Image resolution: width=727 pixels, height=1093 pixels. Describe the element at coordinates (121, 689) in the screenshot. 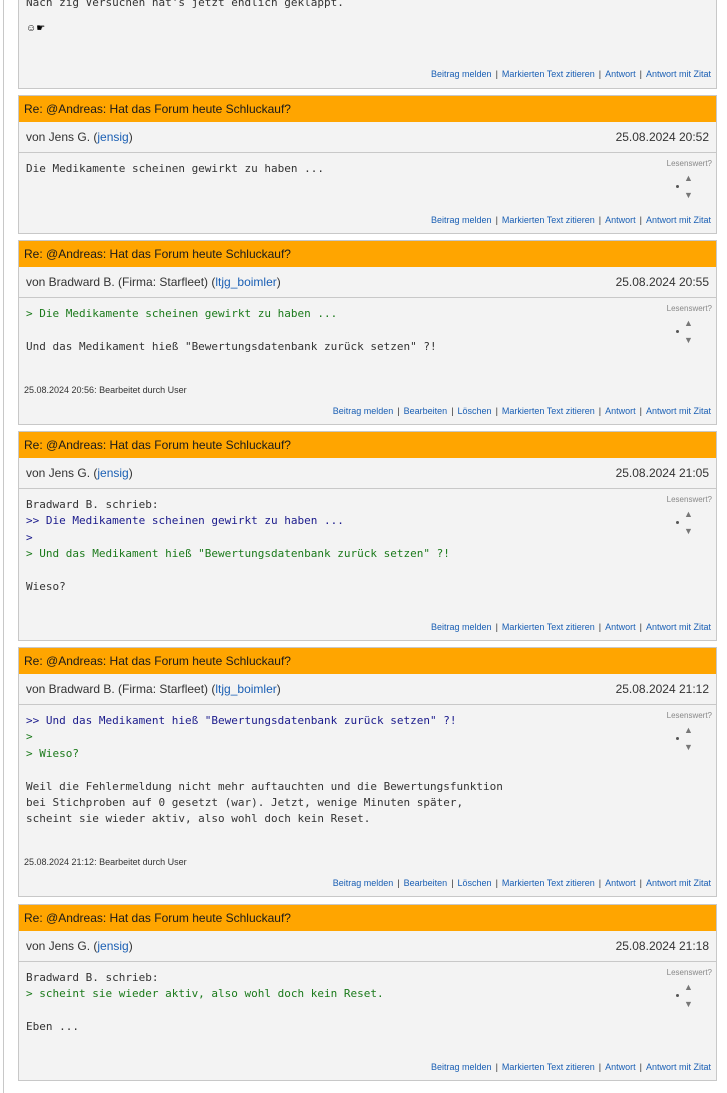

I see `author-prefix: von Bradward B. (Firma: Starfleet) (` at that location.